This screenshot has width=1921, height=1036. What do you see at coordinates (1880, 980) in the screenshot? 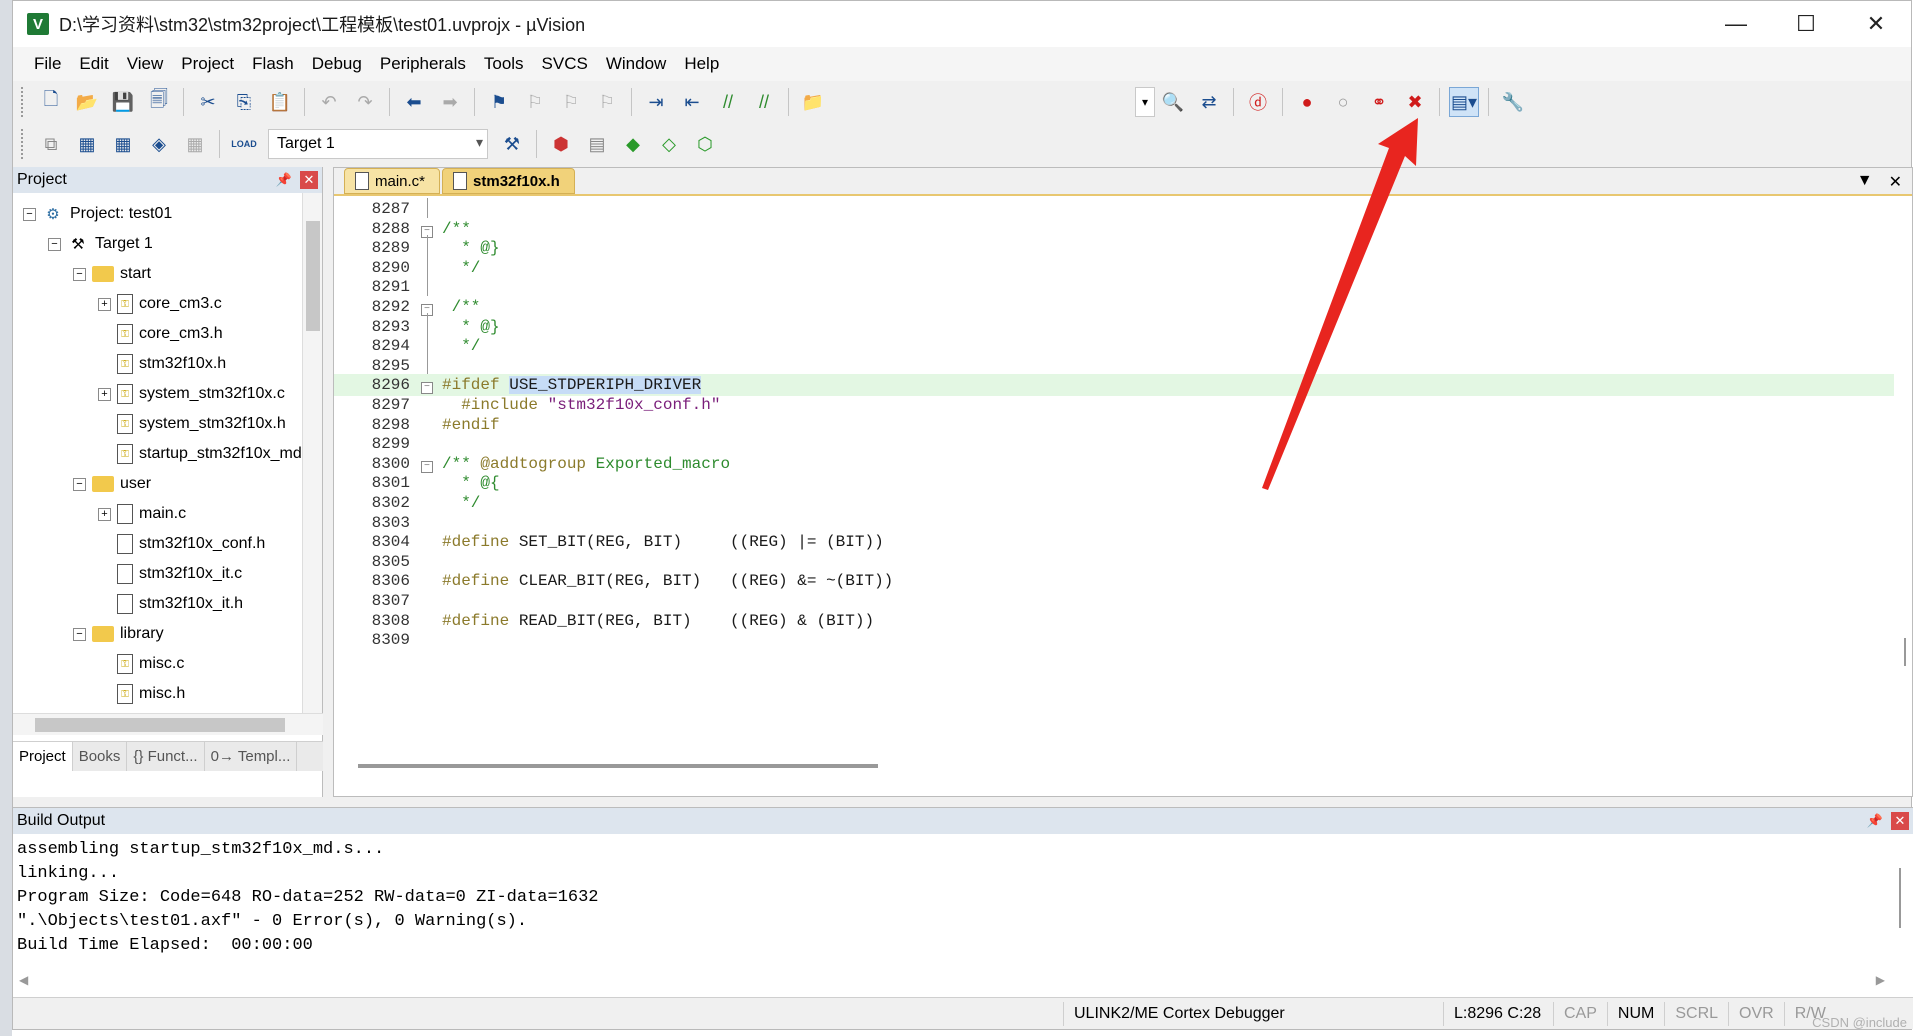
I see `scroll-right-icon: ▶` at bounding box center [1880, 980].